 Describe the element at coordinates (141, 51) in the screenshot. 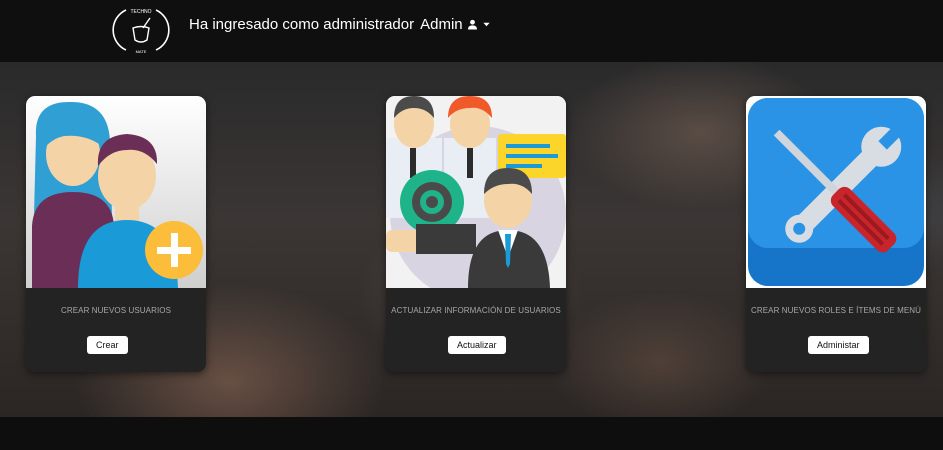

I see `logo-text-bottom: MATE` at that location.